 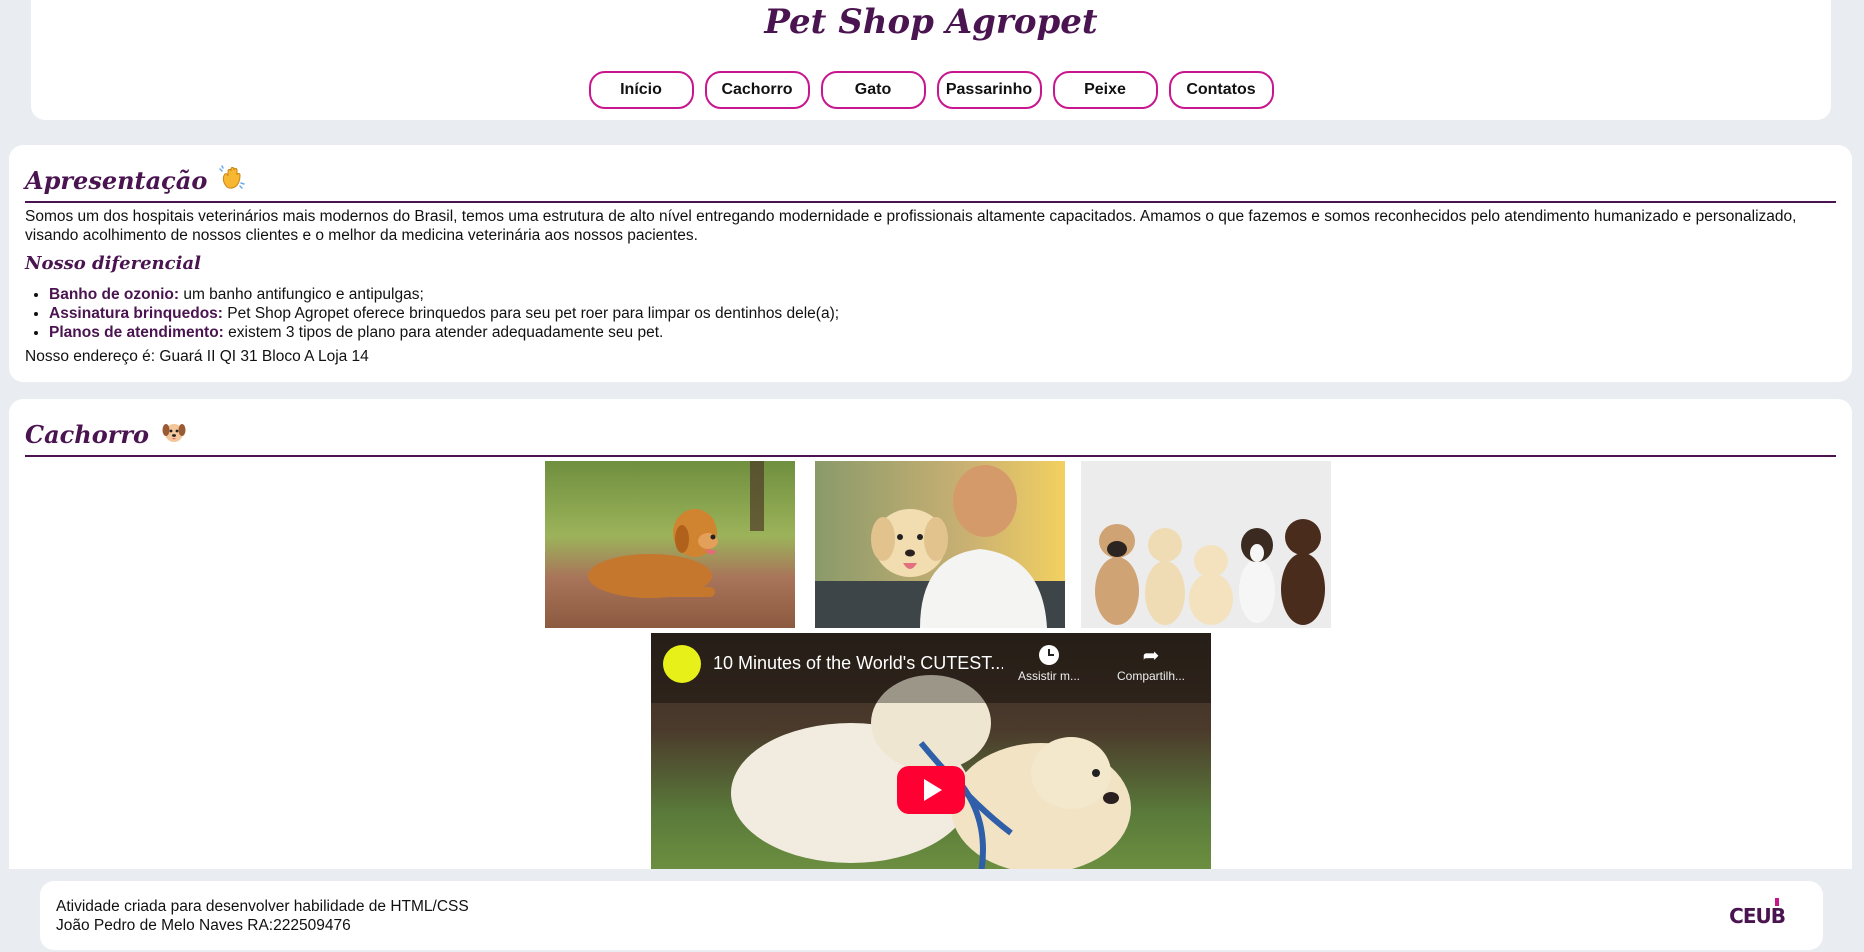 What do you see at coordinates (114, 294) in the screenshot?
I see `feature-term: Banho de ozonio:` at bounding box center [114, 294].